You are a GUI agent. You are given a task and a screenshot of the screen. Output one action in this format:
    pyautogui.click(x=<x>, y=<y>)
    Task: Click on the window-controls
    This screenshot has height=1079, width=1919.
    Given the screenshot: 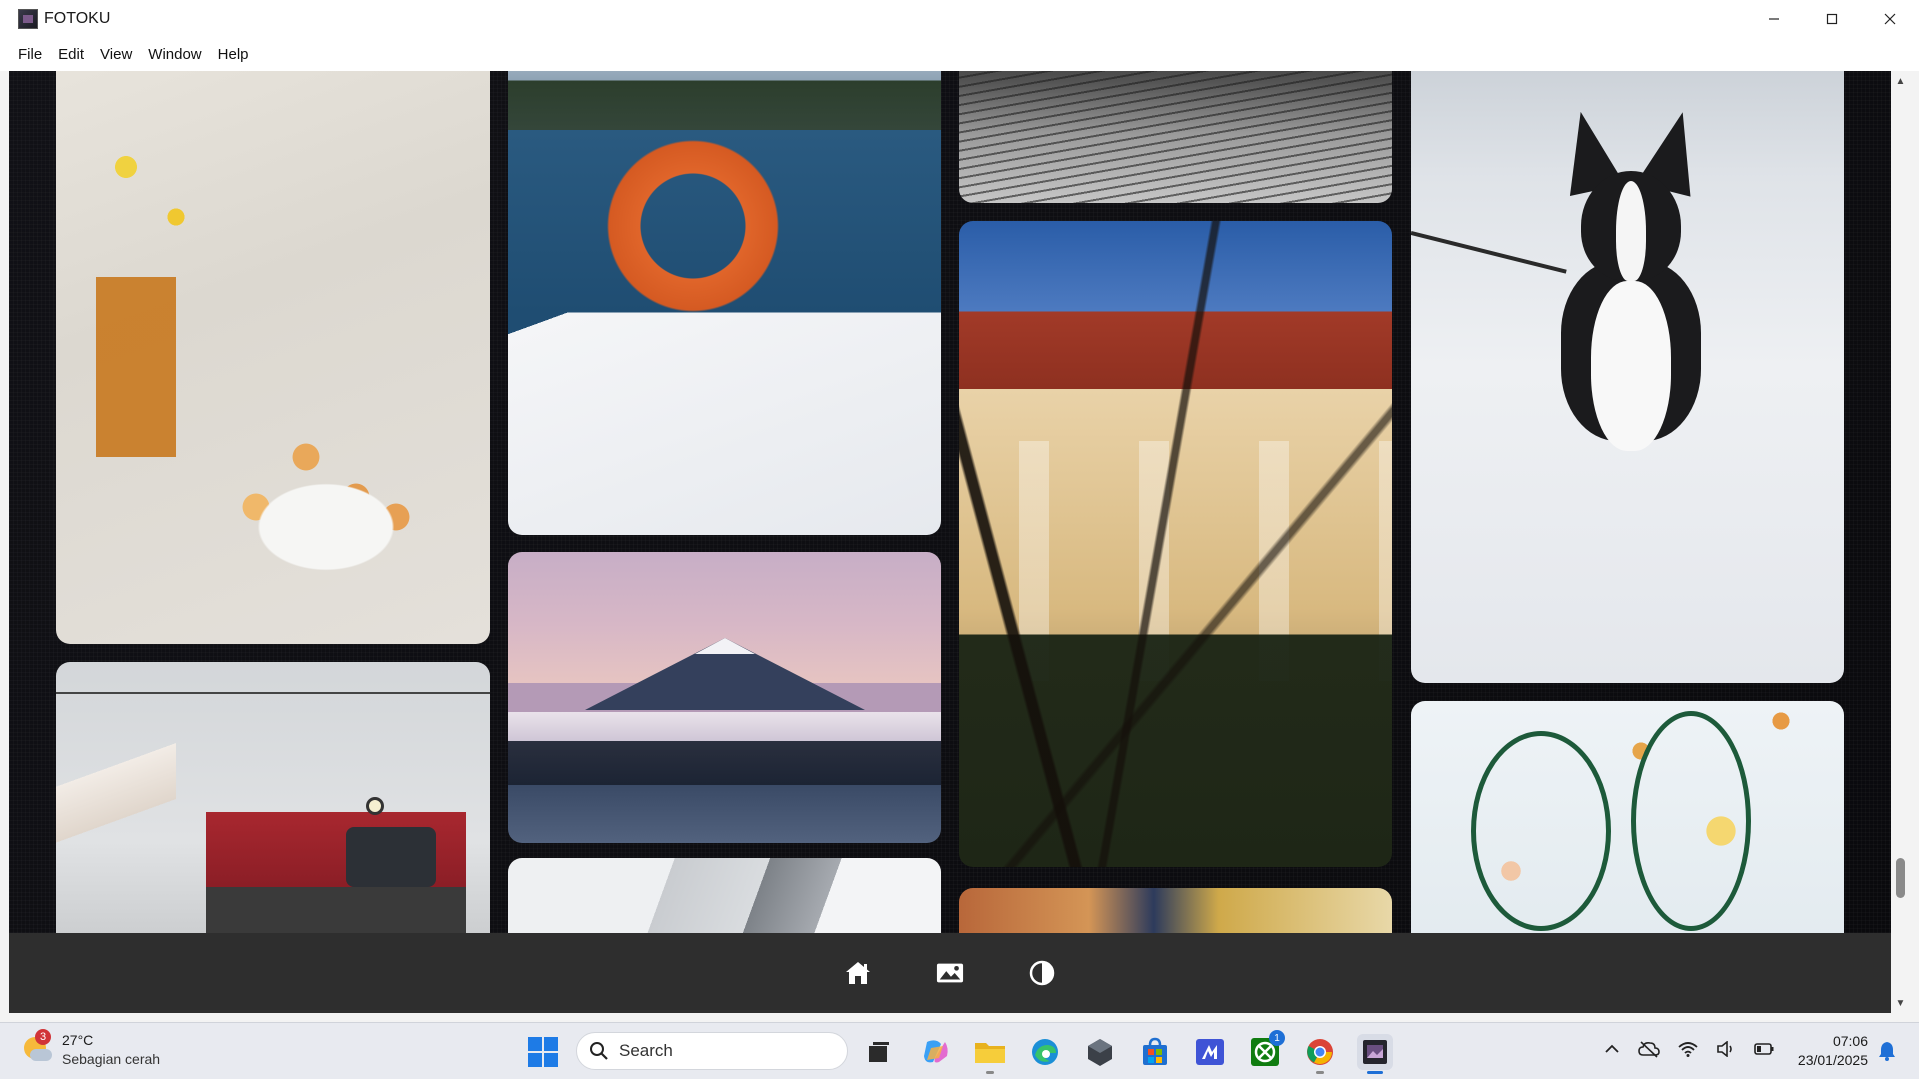 What is the action you would take?
    pyautogui.click(x=1832, y=19)
    